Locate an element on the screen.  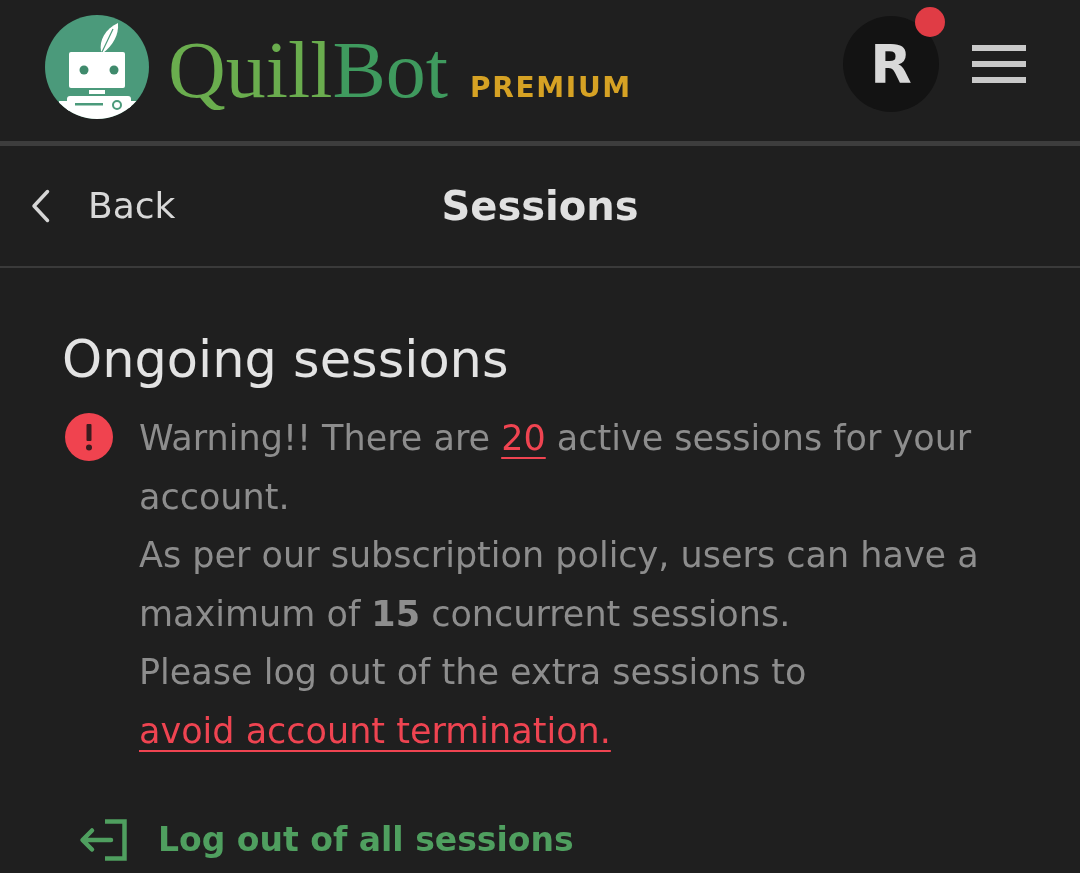
section-heading: Ongoing sessions is located at coordinates (286, 359).